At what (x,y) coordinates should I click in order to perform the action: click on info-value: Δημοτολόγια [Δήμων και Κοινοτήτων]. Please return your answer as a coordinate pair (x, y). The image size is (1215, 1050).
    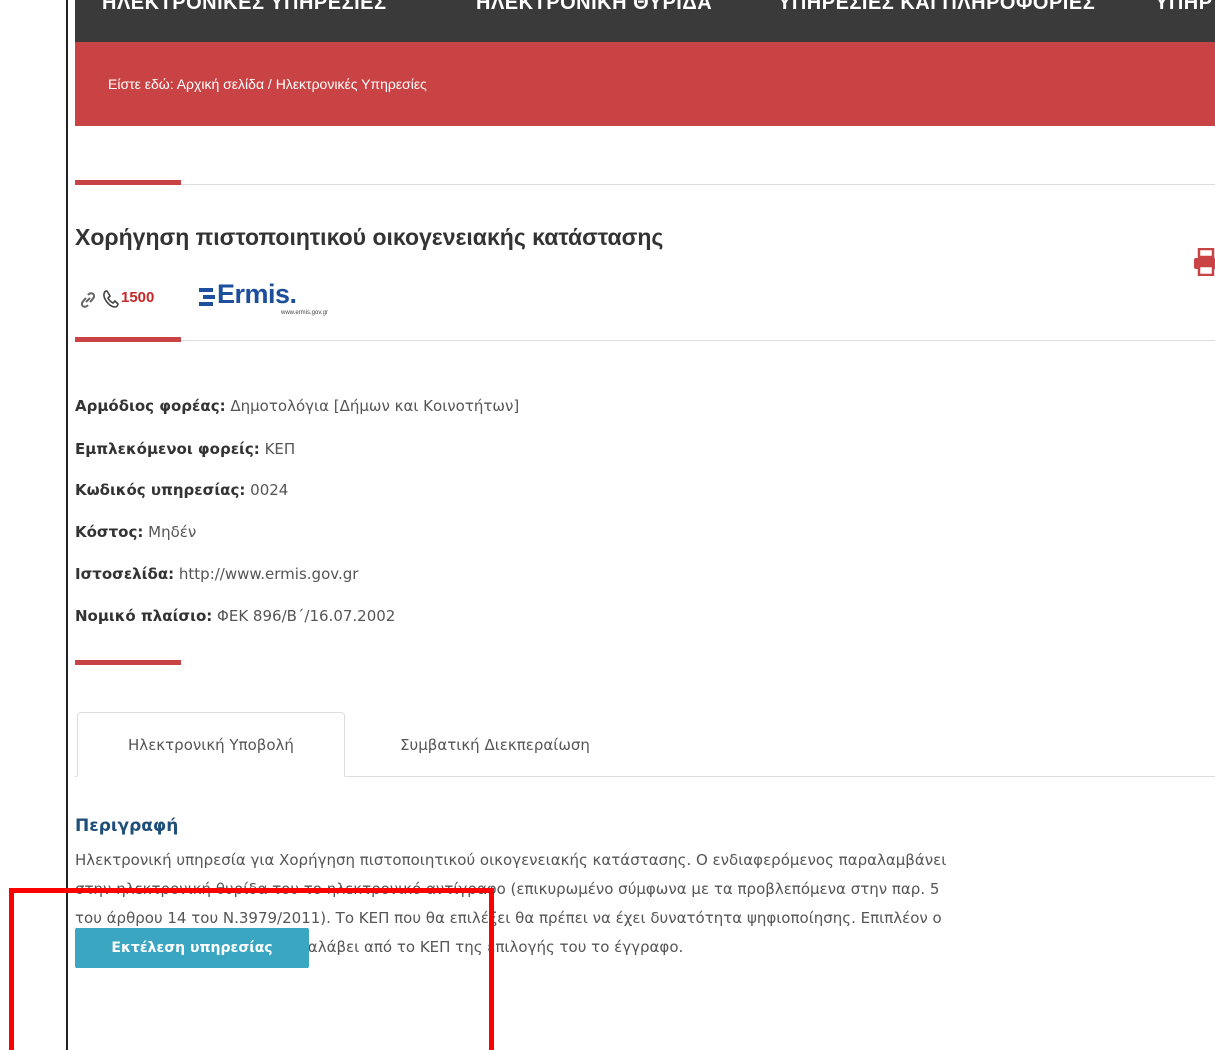
    Looking at the image, I should click on (375, 406).